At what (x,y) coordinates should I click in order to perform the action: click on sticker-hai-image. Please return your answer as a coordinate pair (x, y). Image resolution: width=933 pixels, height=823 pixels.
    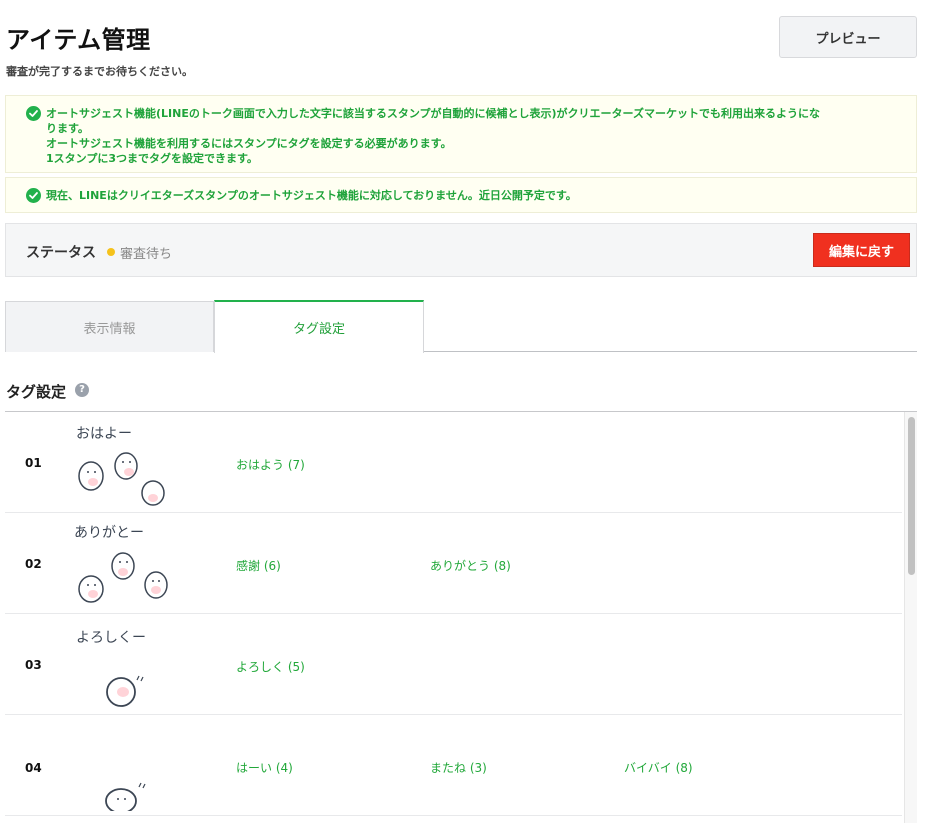
    Looking at the image, I should click on (125, 796).